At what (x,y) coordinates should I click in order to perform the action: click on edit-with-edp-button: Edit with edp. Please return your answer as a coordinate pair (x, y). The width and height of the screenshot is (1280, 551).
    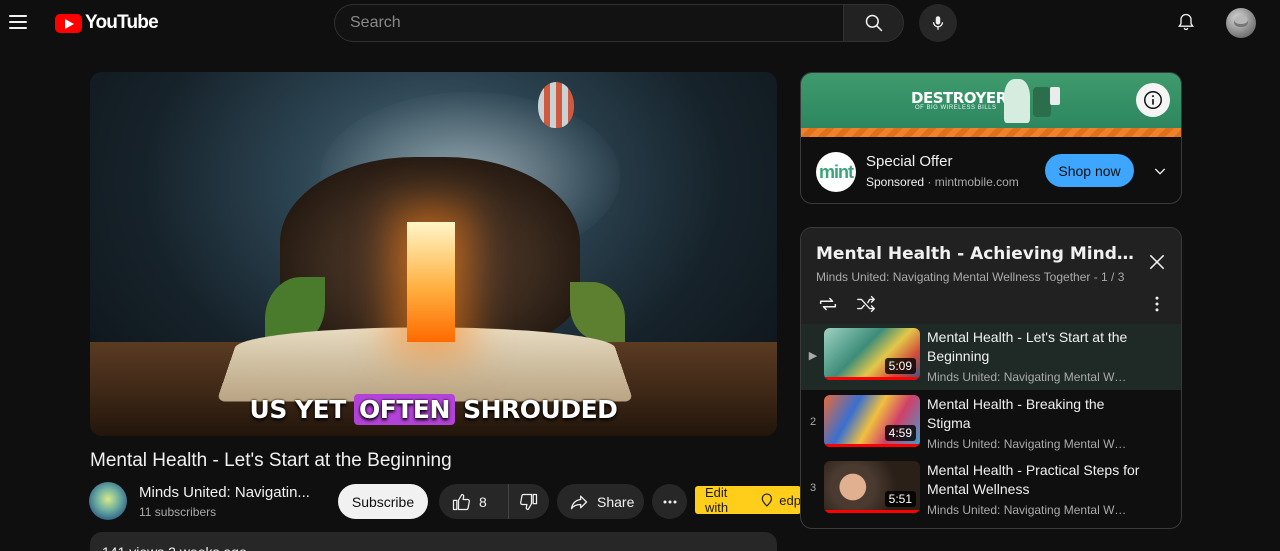
    Looking at the image, I should click on (748, 500).